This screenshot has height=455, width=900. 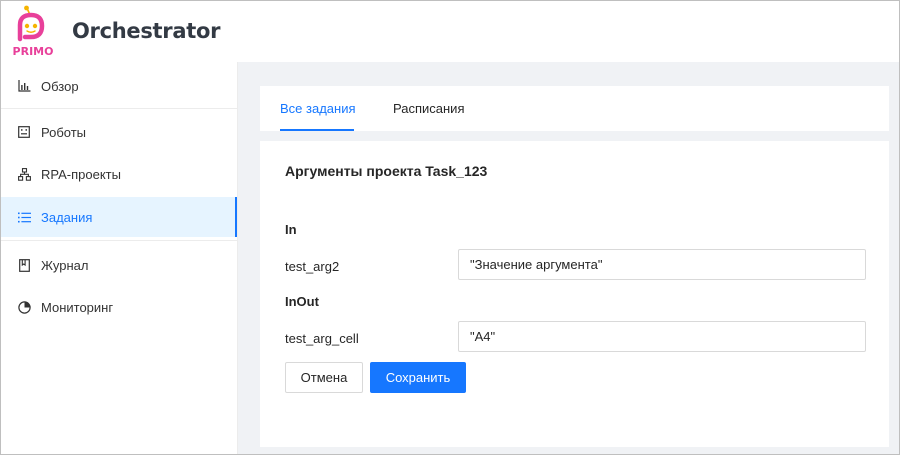 I want to click on sidebar-item-label: Роботы, so click(x=64, y=132).